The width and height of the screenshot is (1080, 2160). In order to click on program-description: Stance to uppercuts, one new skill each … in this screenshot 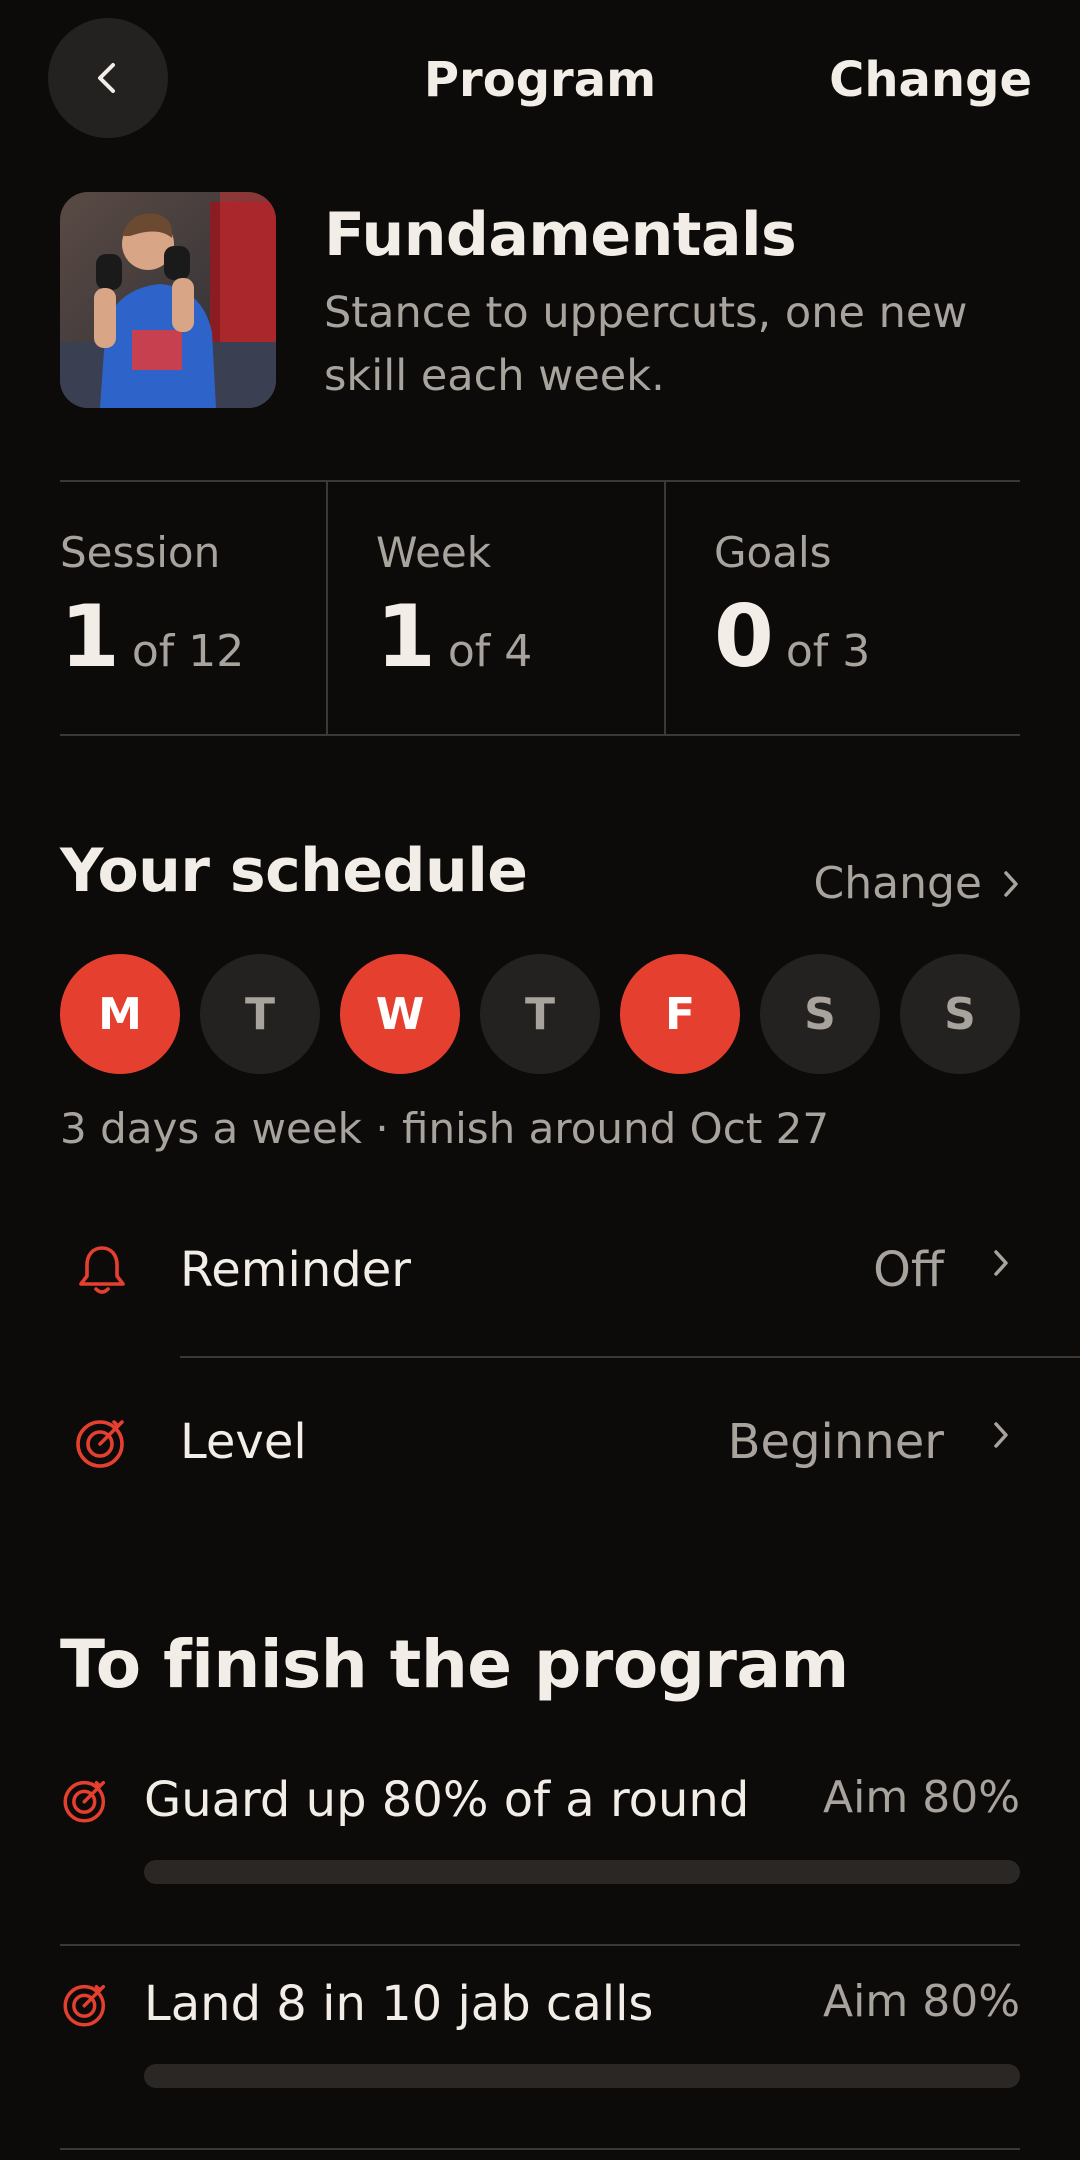, I will do `click(646, 344)`.